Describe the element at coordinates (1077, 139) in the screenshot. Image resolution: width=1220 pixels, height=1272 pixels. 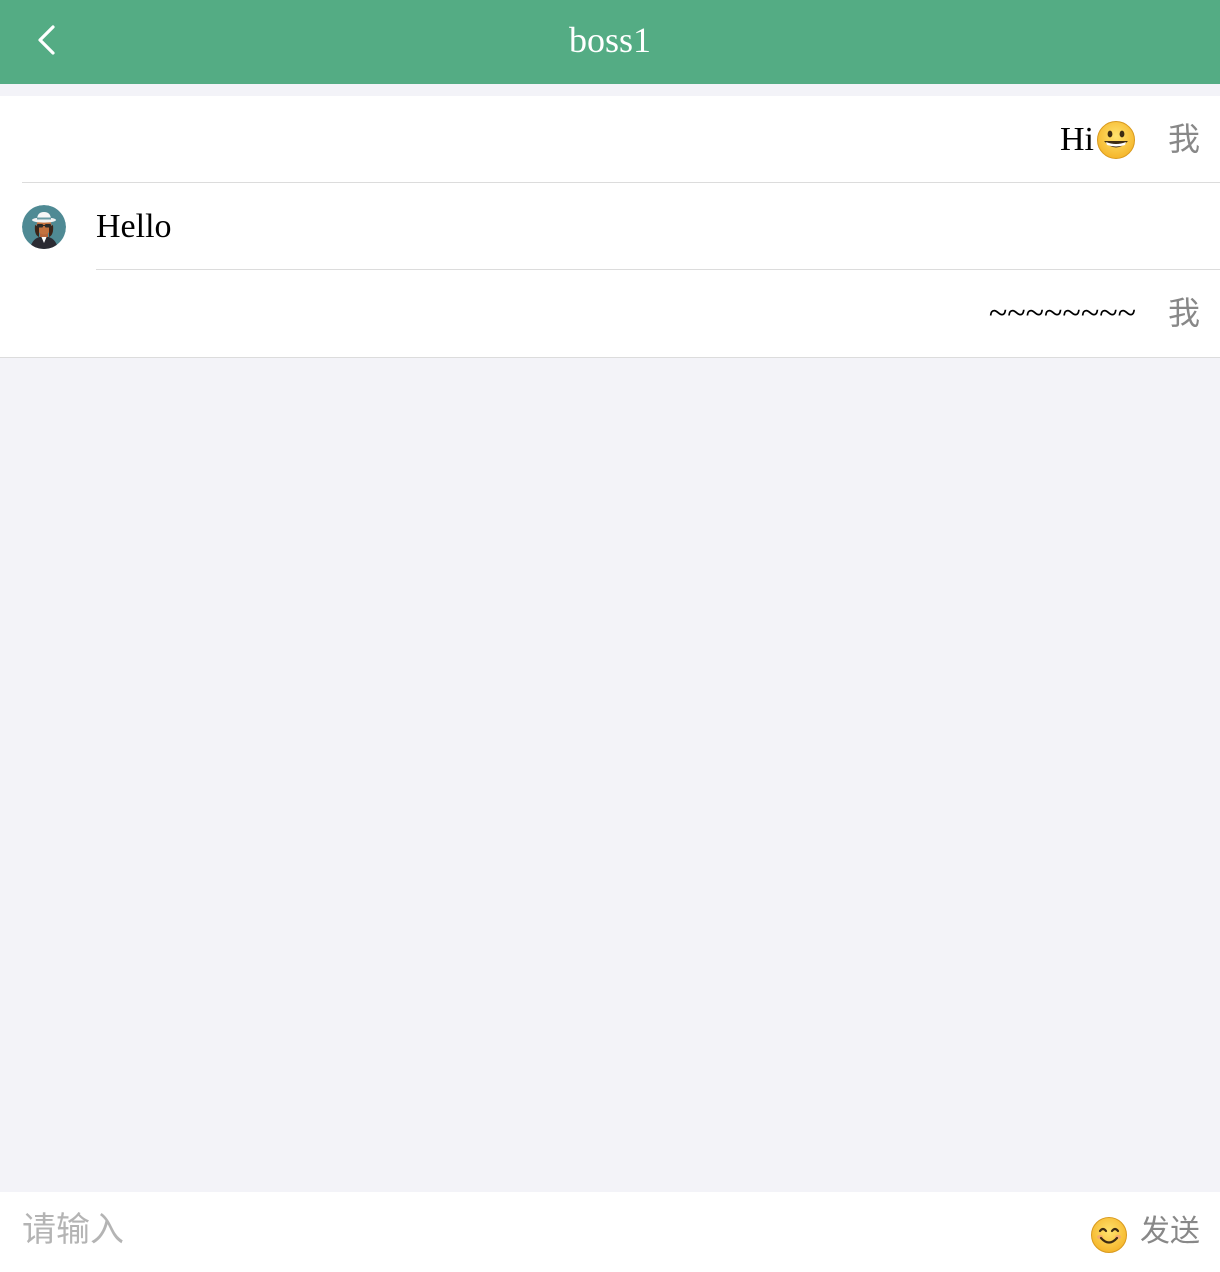
I see `message-text: Hi` at that location.